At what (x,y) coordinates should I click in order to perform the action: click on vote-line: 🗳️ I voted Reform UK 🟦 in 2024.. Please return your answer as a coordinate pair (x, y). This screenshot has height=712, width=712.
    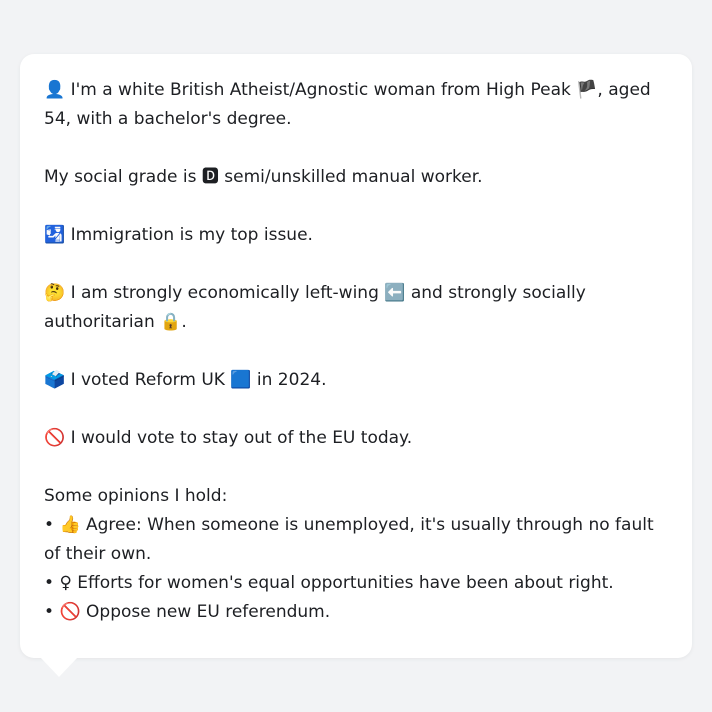
    Looking at the image, I should click on (356, 380).